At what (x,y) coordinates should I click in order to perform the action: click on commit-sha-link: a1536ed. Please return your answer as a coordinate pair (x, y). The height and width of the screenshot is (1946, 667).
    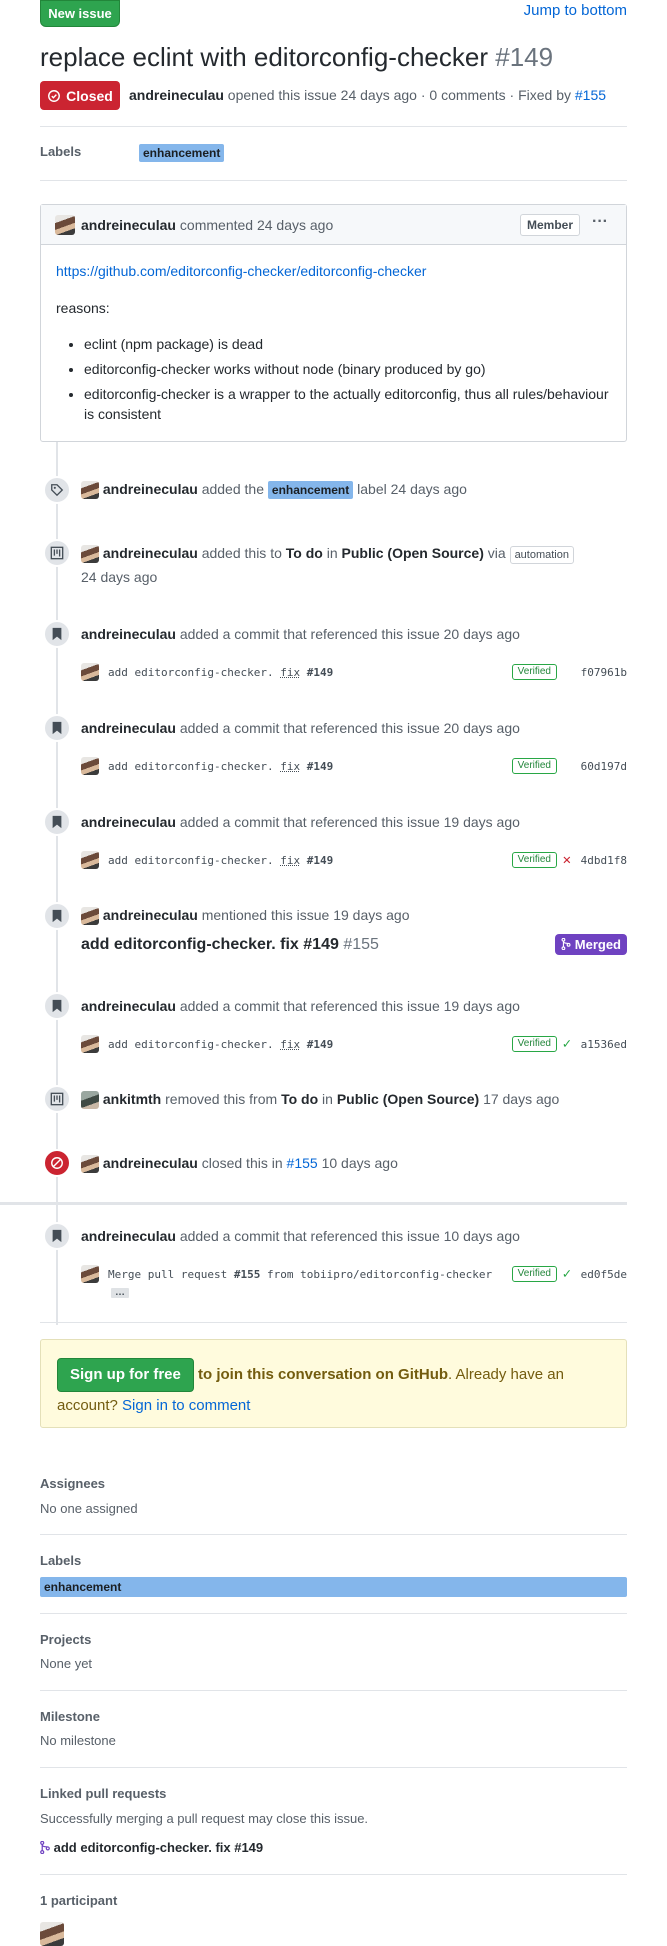
    Looking at the image, I should click on (604, 1044).